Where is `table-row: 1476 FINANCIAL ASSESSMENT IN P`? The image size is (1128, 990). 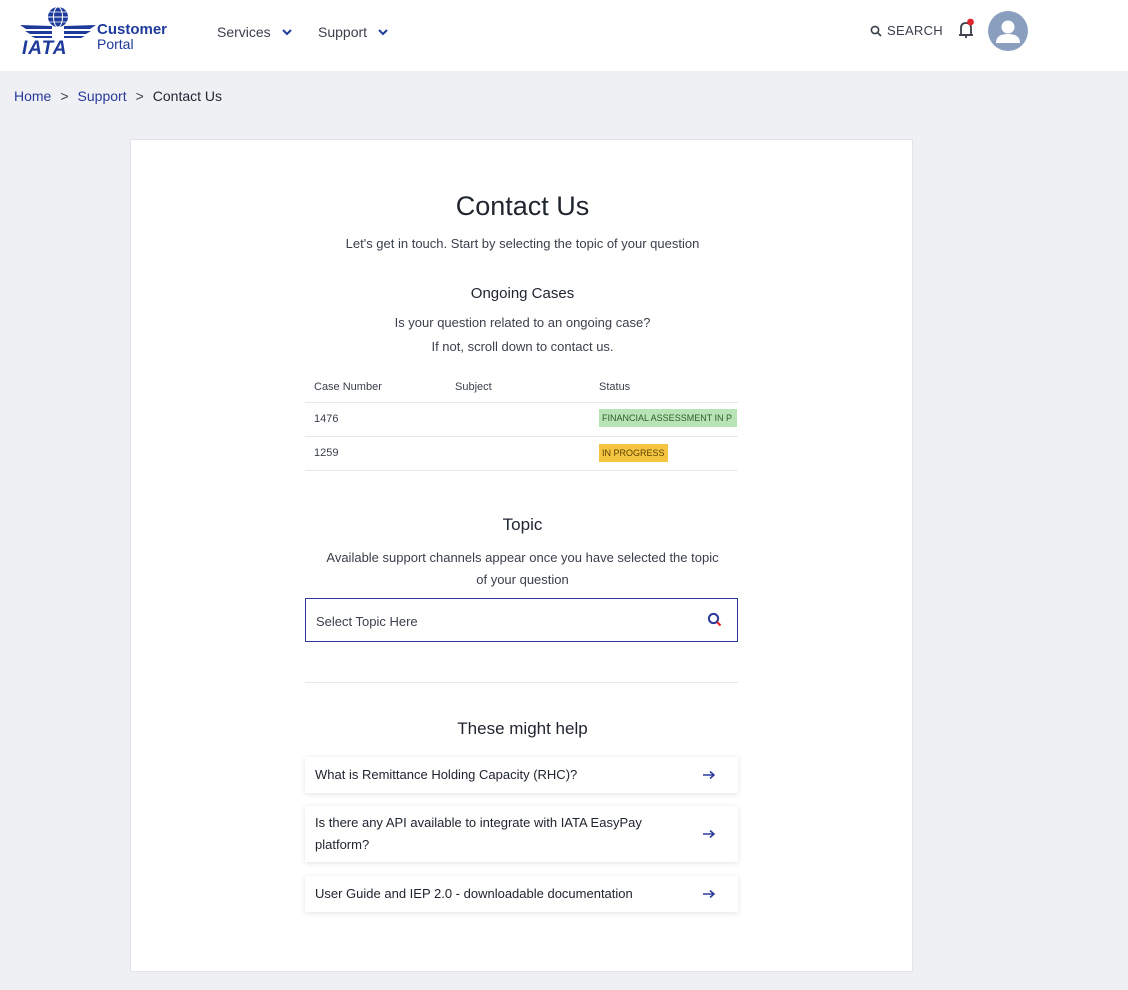 table-row: 1476 FINANCIAL ASSESSMENT IN P is located at coordinates (521, 419).